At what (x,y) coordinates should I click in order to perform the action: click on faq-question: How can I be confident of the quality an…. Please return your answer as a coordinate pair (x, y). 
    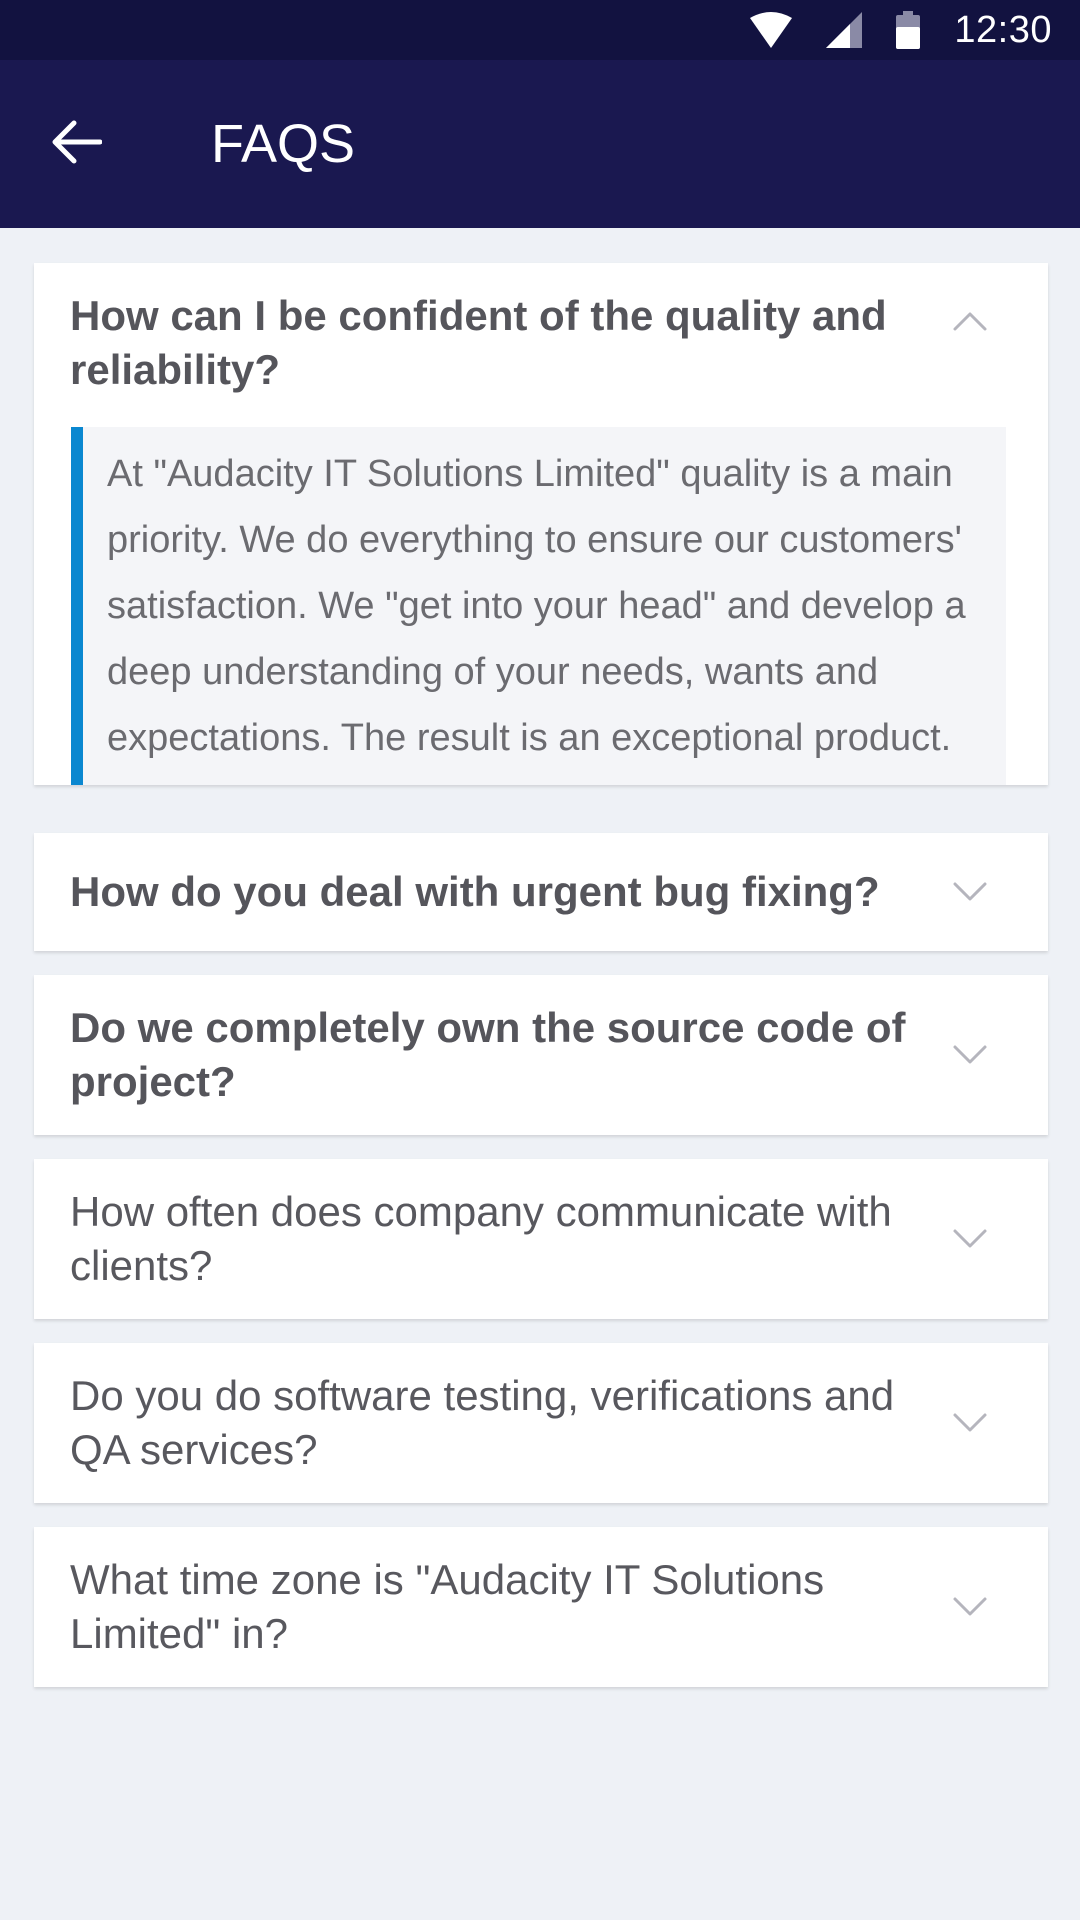
    Looking at the image, I should click on (478, 342).